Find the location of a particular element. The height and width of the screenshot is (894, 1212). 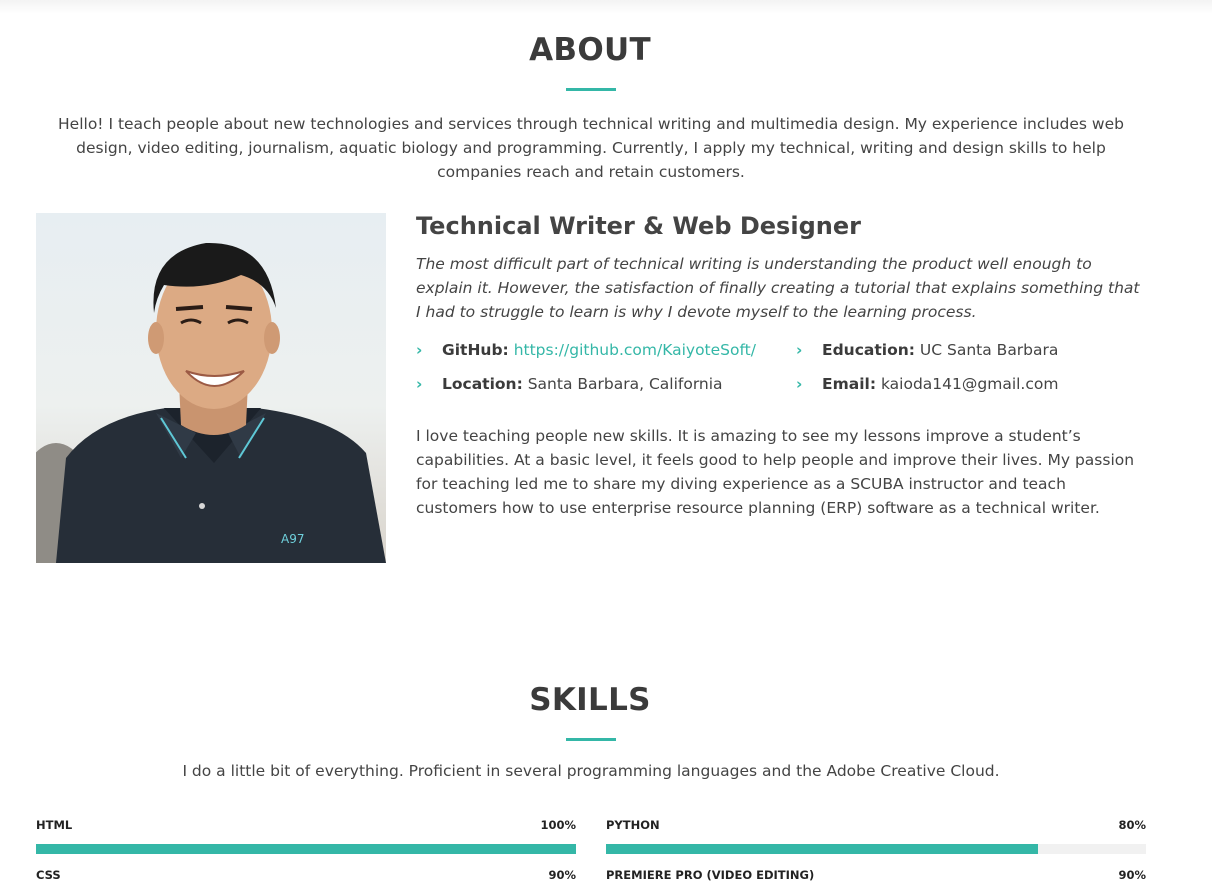

info-email: › Email: kaioda141@gmail.com is located at coordinates (927, 384).